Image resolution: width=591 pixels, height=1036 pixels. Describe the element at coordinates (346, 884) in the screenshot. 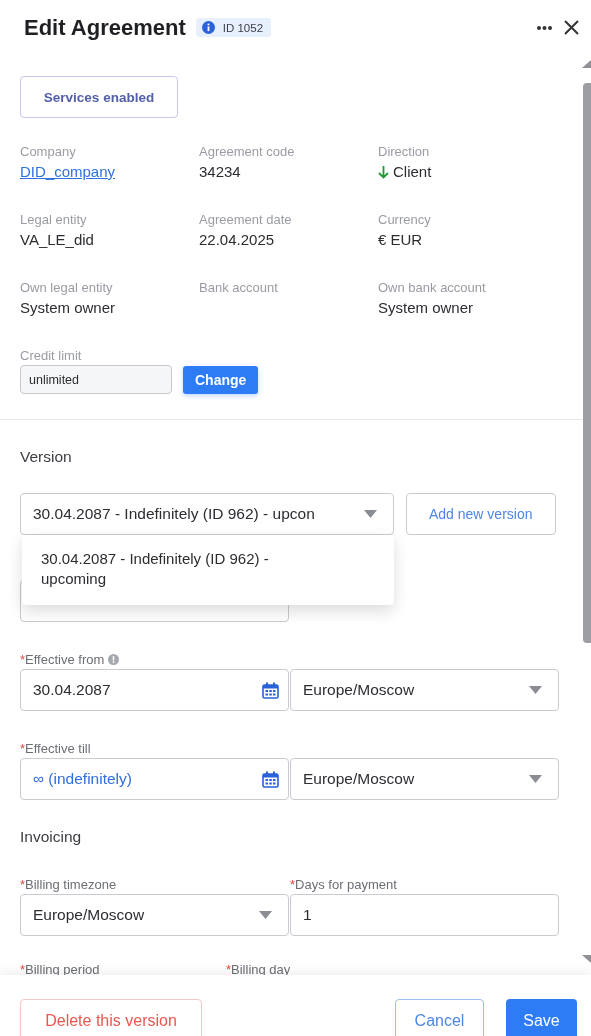

I see `field-label: Days for payment` at that location.